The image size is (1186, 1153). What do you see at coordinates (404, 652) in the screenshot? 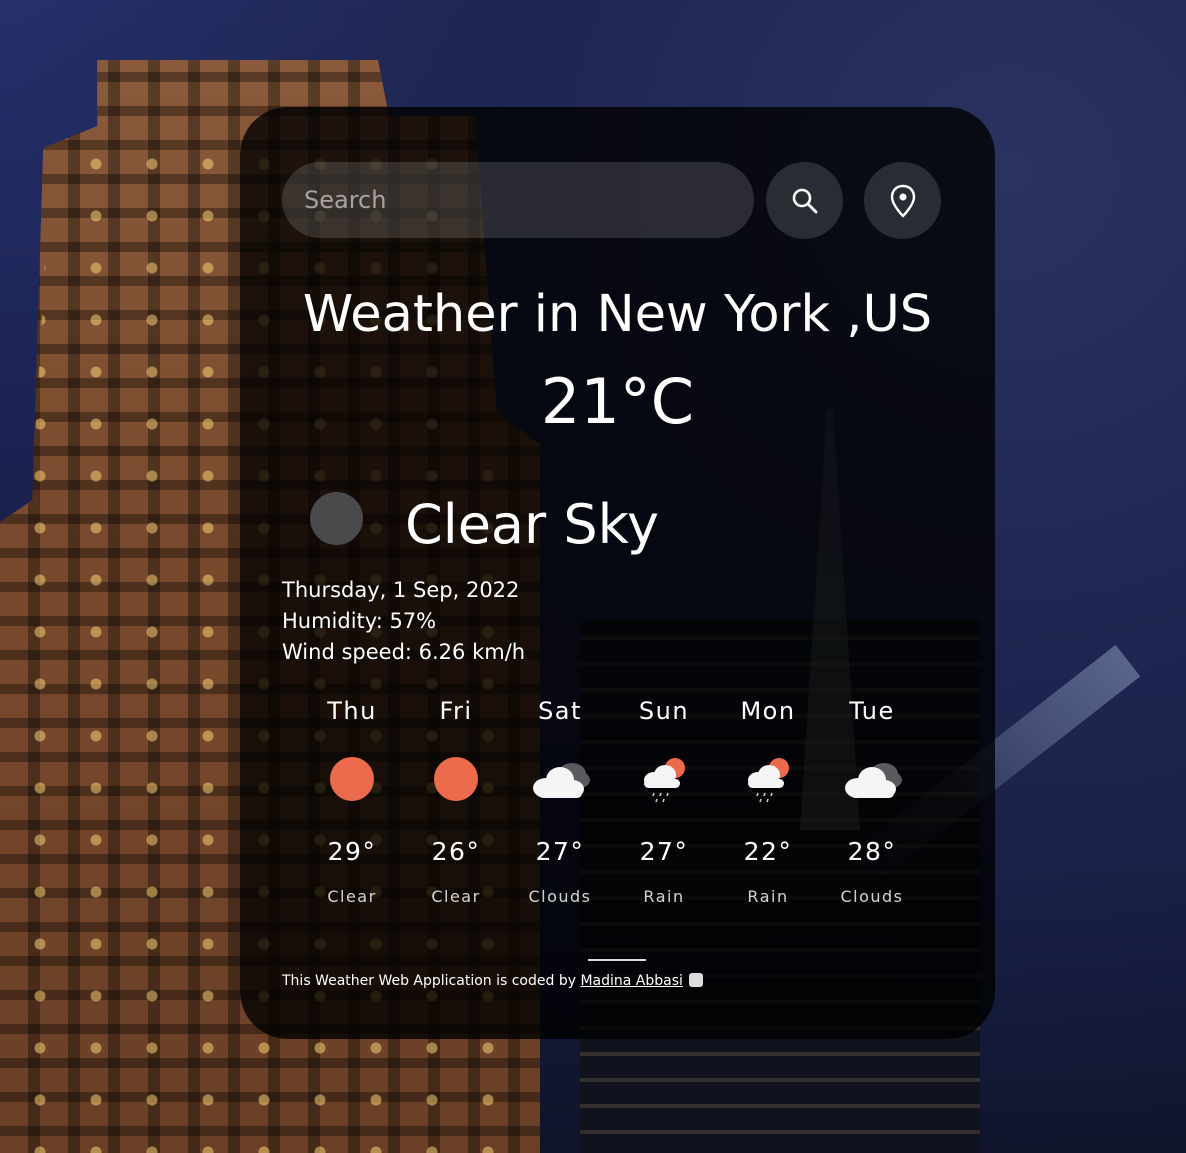
I see `wind-text: Wind speed: 6.26 km/h` at bounding box center [404, 652].